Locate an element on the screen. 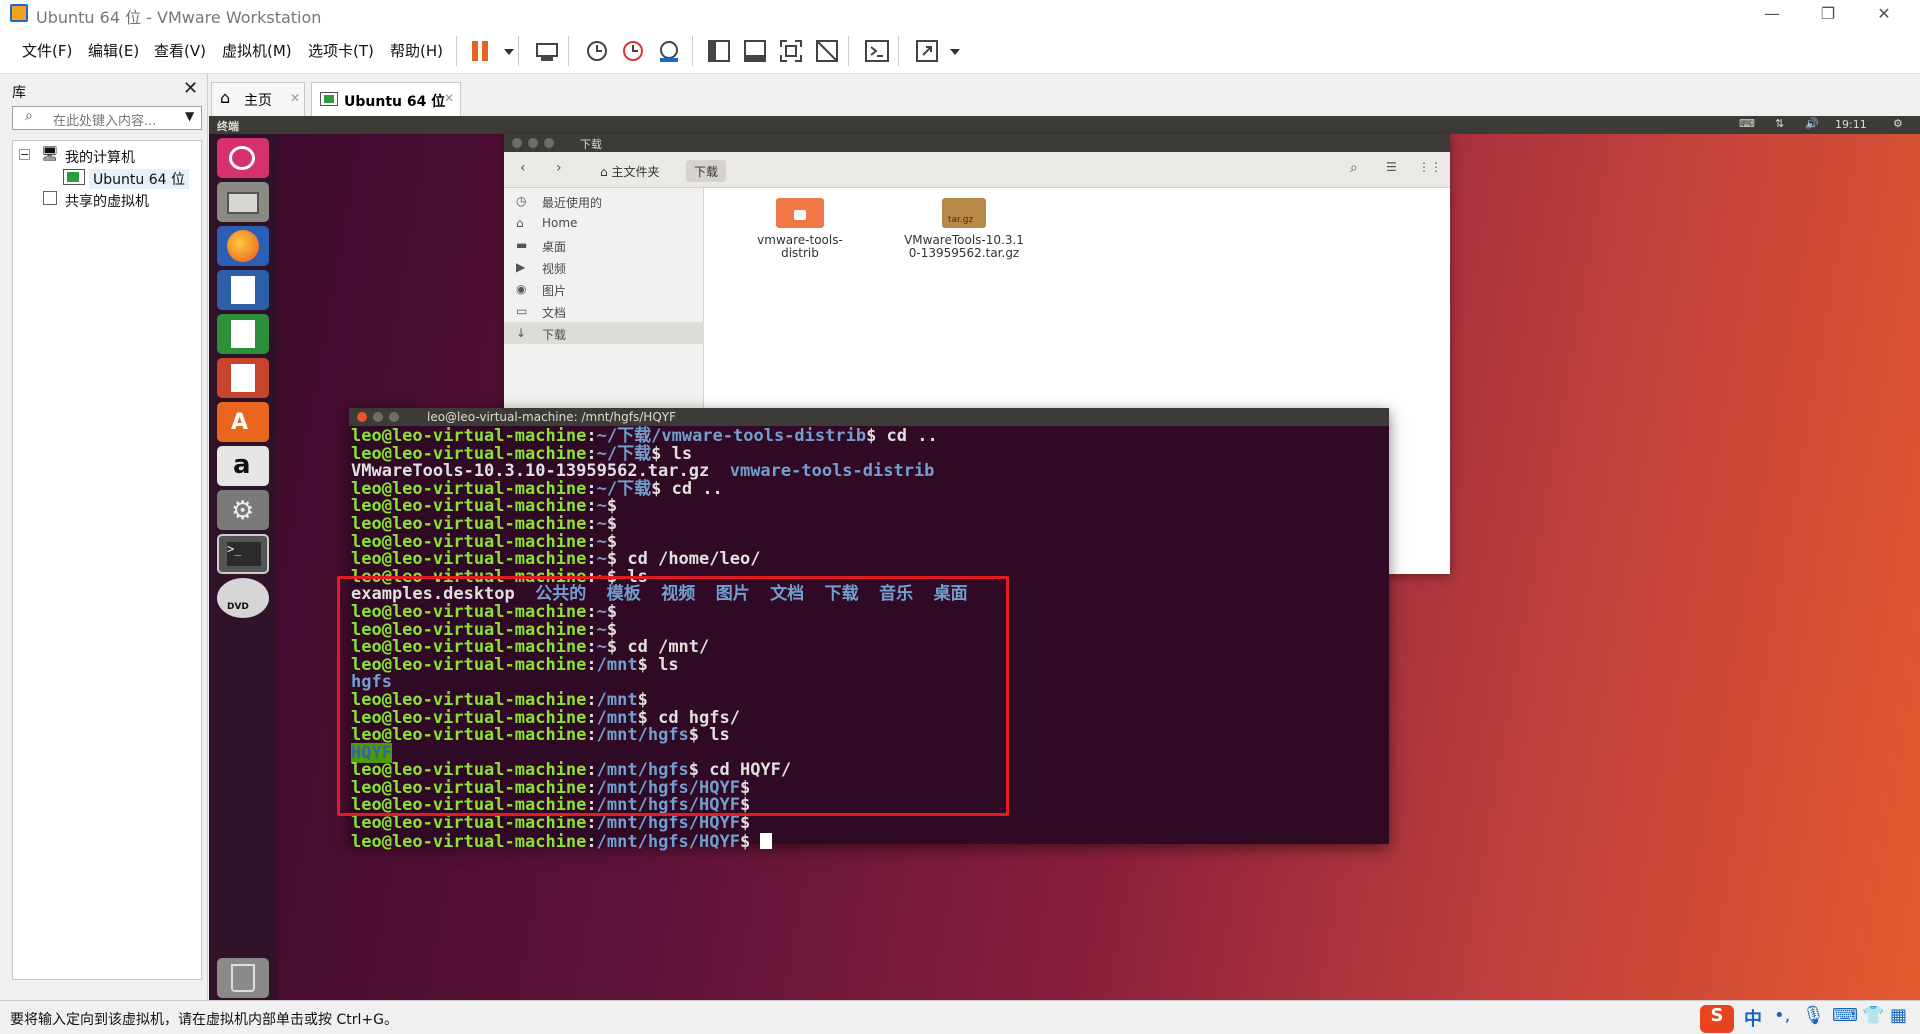  menubar: 文件(F) 编辑(E) 查看(V) 虚拟机(M) 选项卡(T) 帮助(H) is located at coordinates (960, 51).